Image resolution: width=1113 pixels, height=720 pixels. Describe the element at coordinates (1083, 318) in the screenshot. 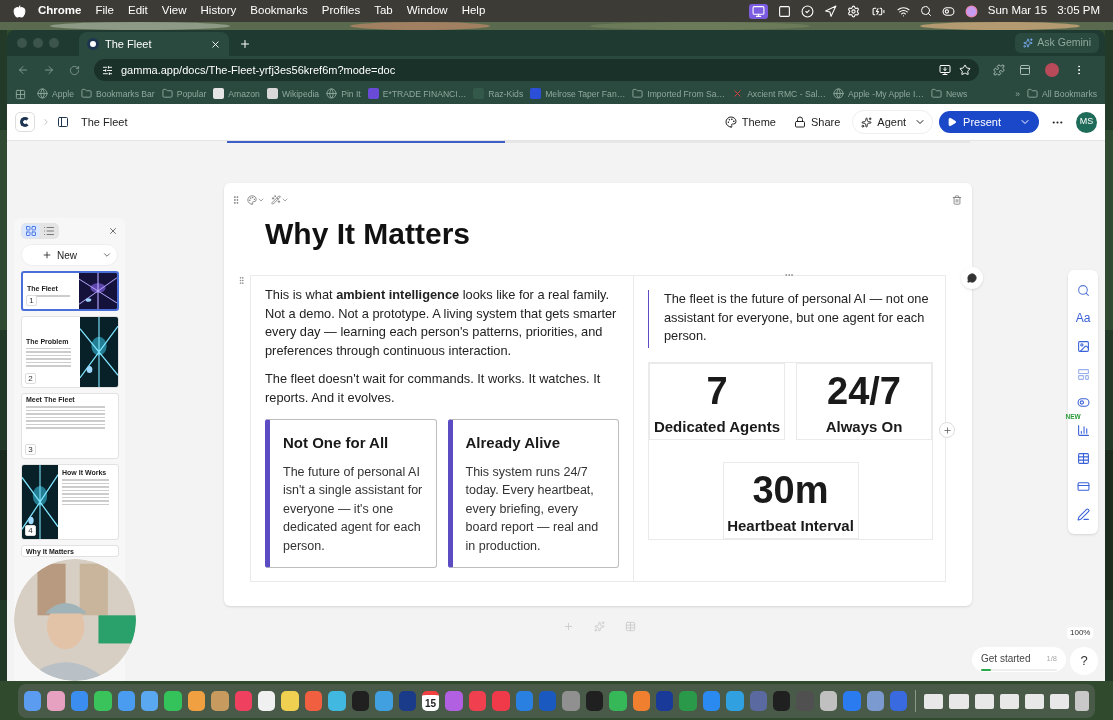

I see `text-tool: Aa` at that location.